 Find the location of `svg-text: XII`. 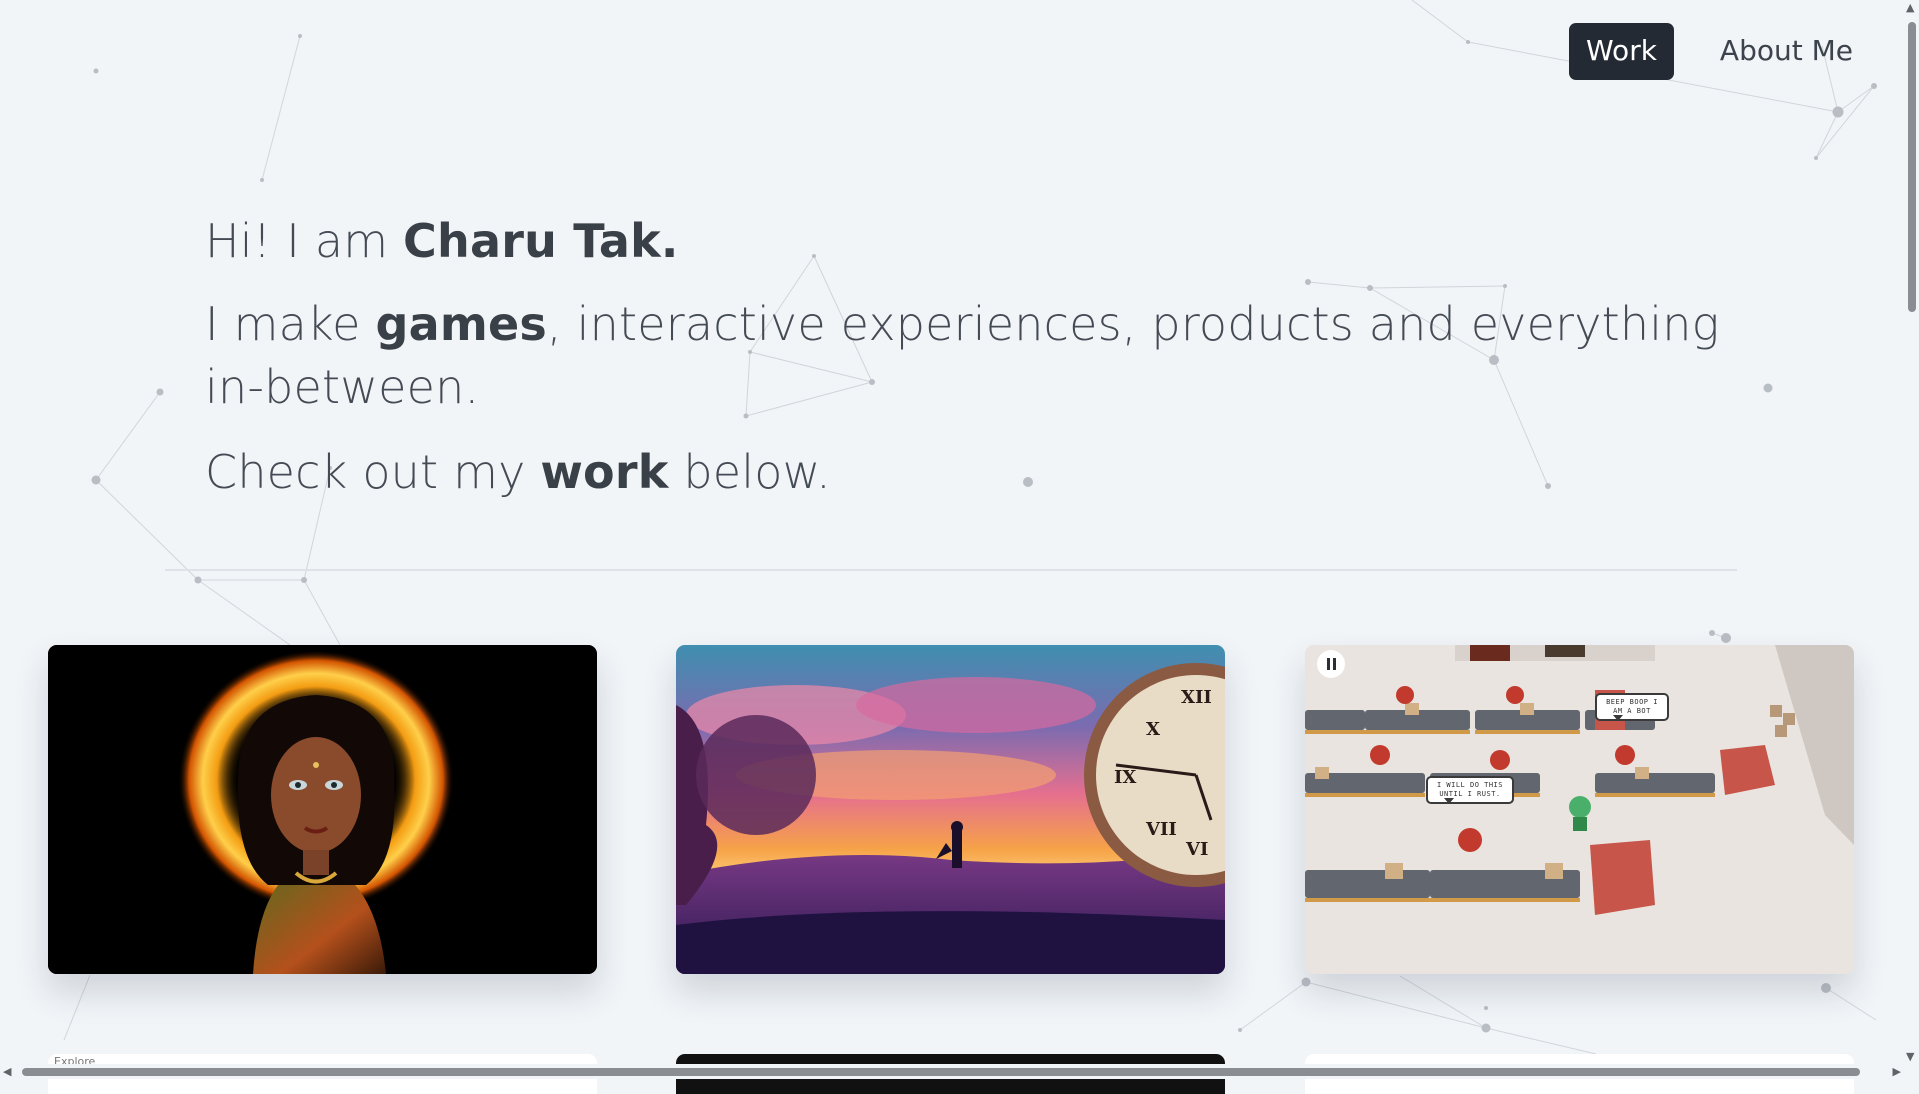

svg-text: XII is located at coordinates (1196, 697).